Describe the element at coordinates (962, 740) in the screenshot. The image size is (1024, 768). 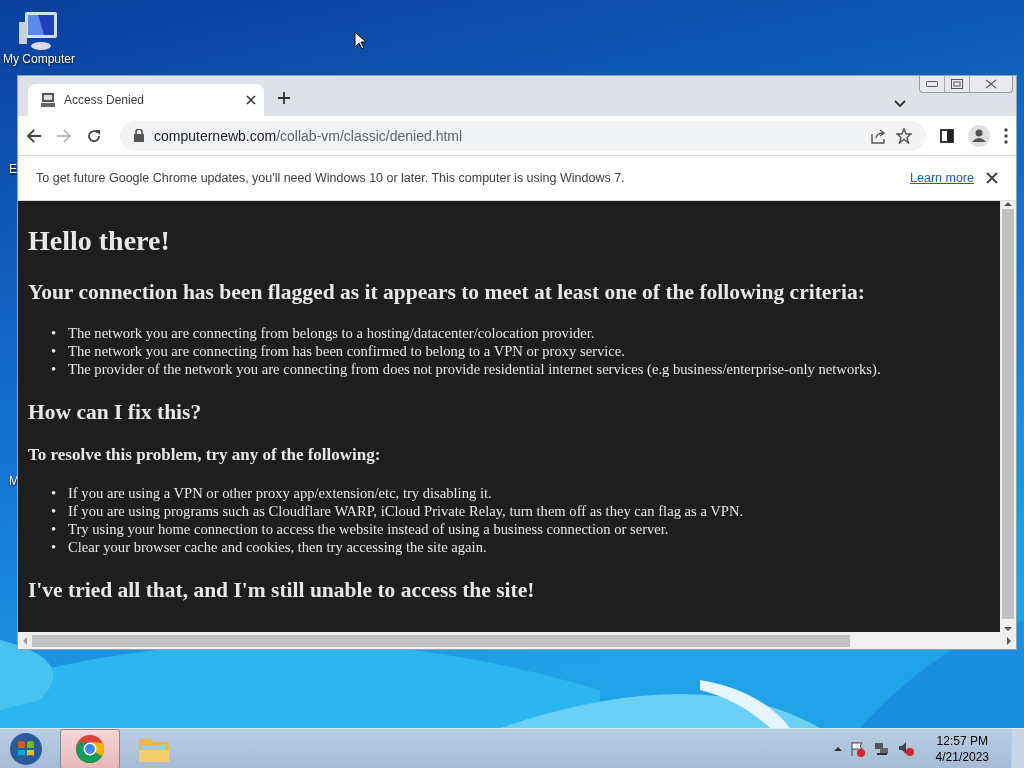
I see `clock-time: 12:57 PM` at that location.